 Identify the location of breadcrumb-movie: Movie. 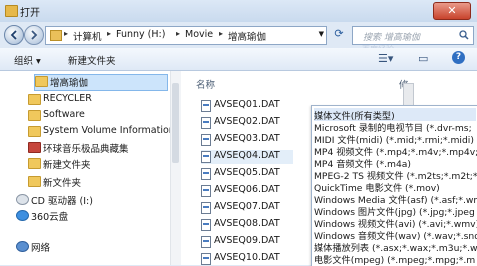
(199, 34).